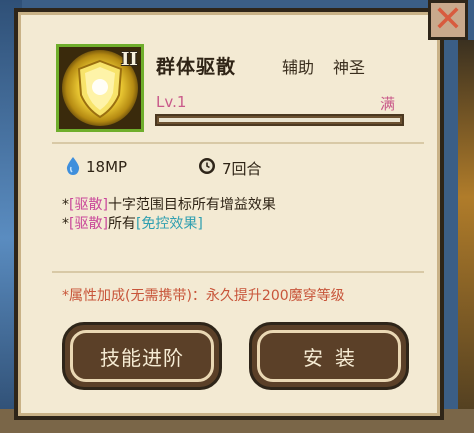 The image size is (474, 433). Describe the element at coordinates (171, 102) in the screenshot. I see `level-label: Lv.1` at that location.